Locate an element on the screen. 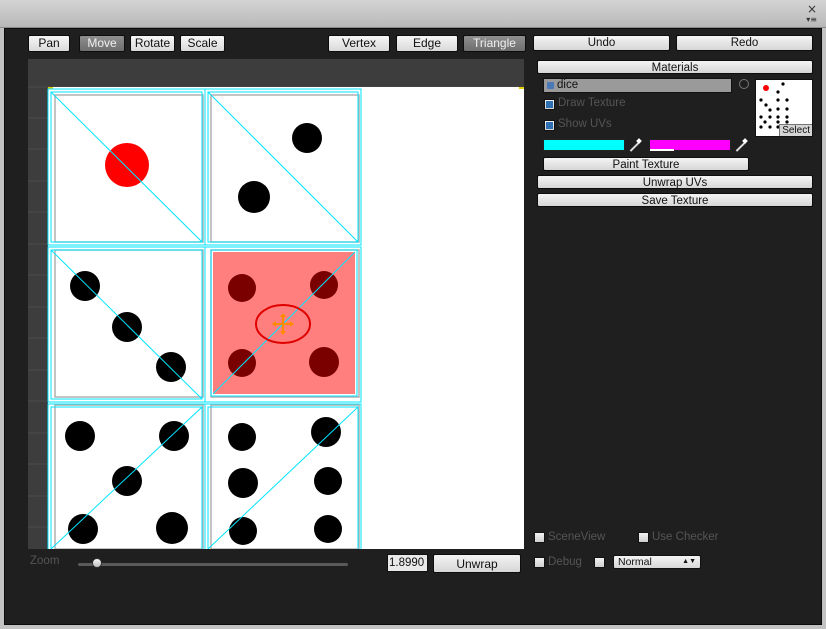 This screenshot has width=826, height=629. close-icon: × is located at coordinates (812, 9).